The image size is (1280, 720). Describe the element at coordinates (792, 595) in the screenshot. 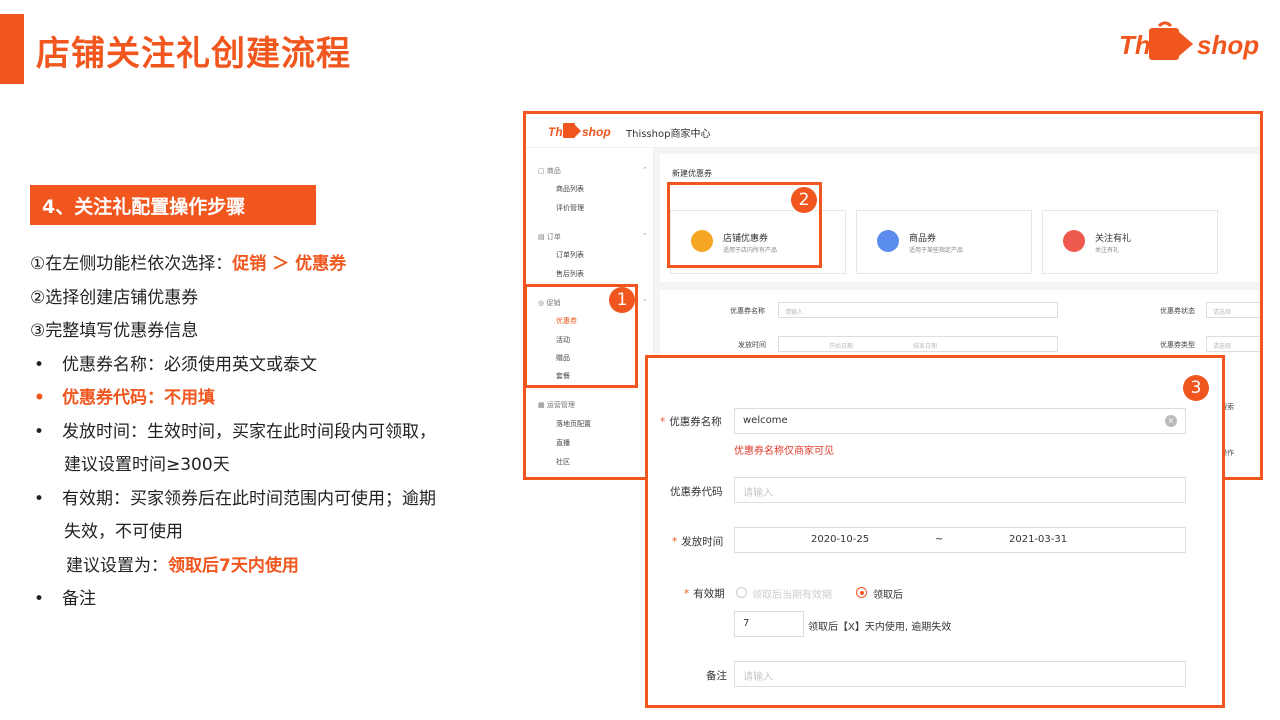

I see `validity-option-fixed-text: 领取后当期有效期` at that location.